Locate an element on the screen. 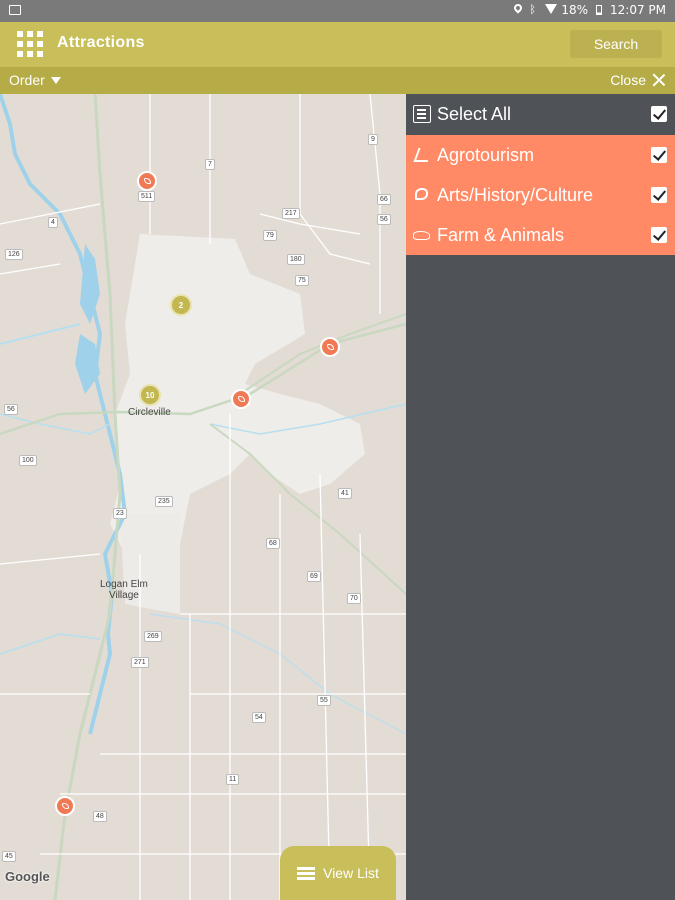  select-all-checkbox is located at coordinates (659, 114).